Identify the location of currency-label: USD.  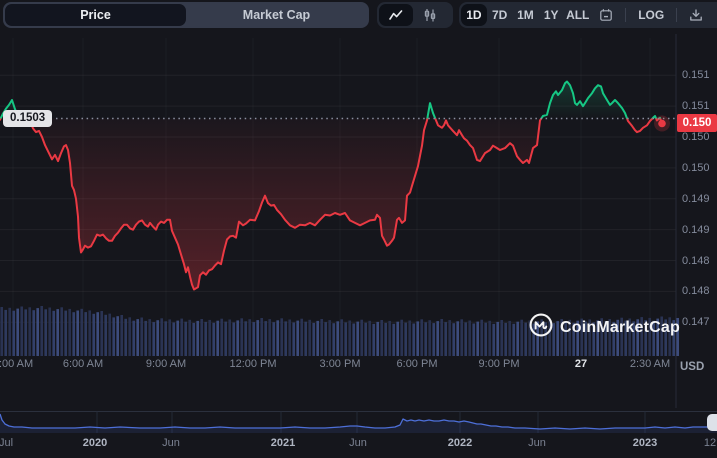
(692, 367).